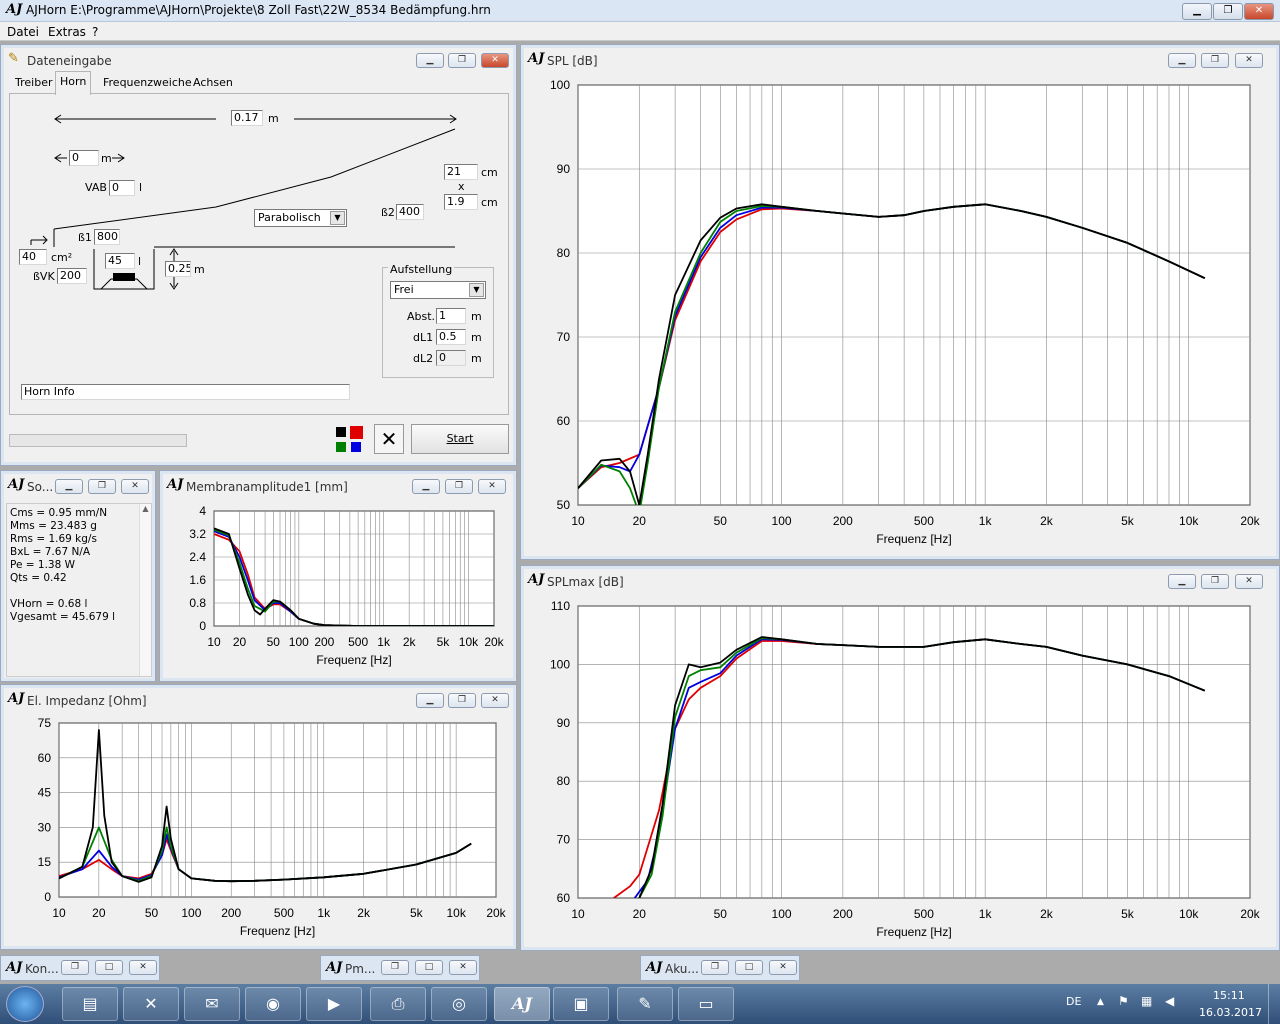  Describe the element at coordinates (72, 276) in the screenshot. I see `bvk-input: 200` at that location.